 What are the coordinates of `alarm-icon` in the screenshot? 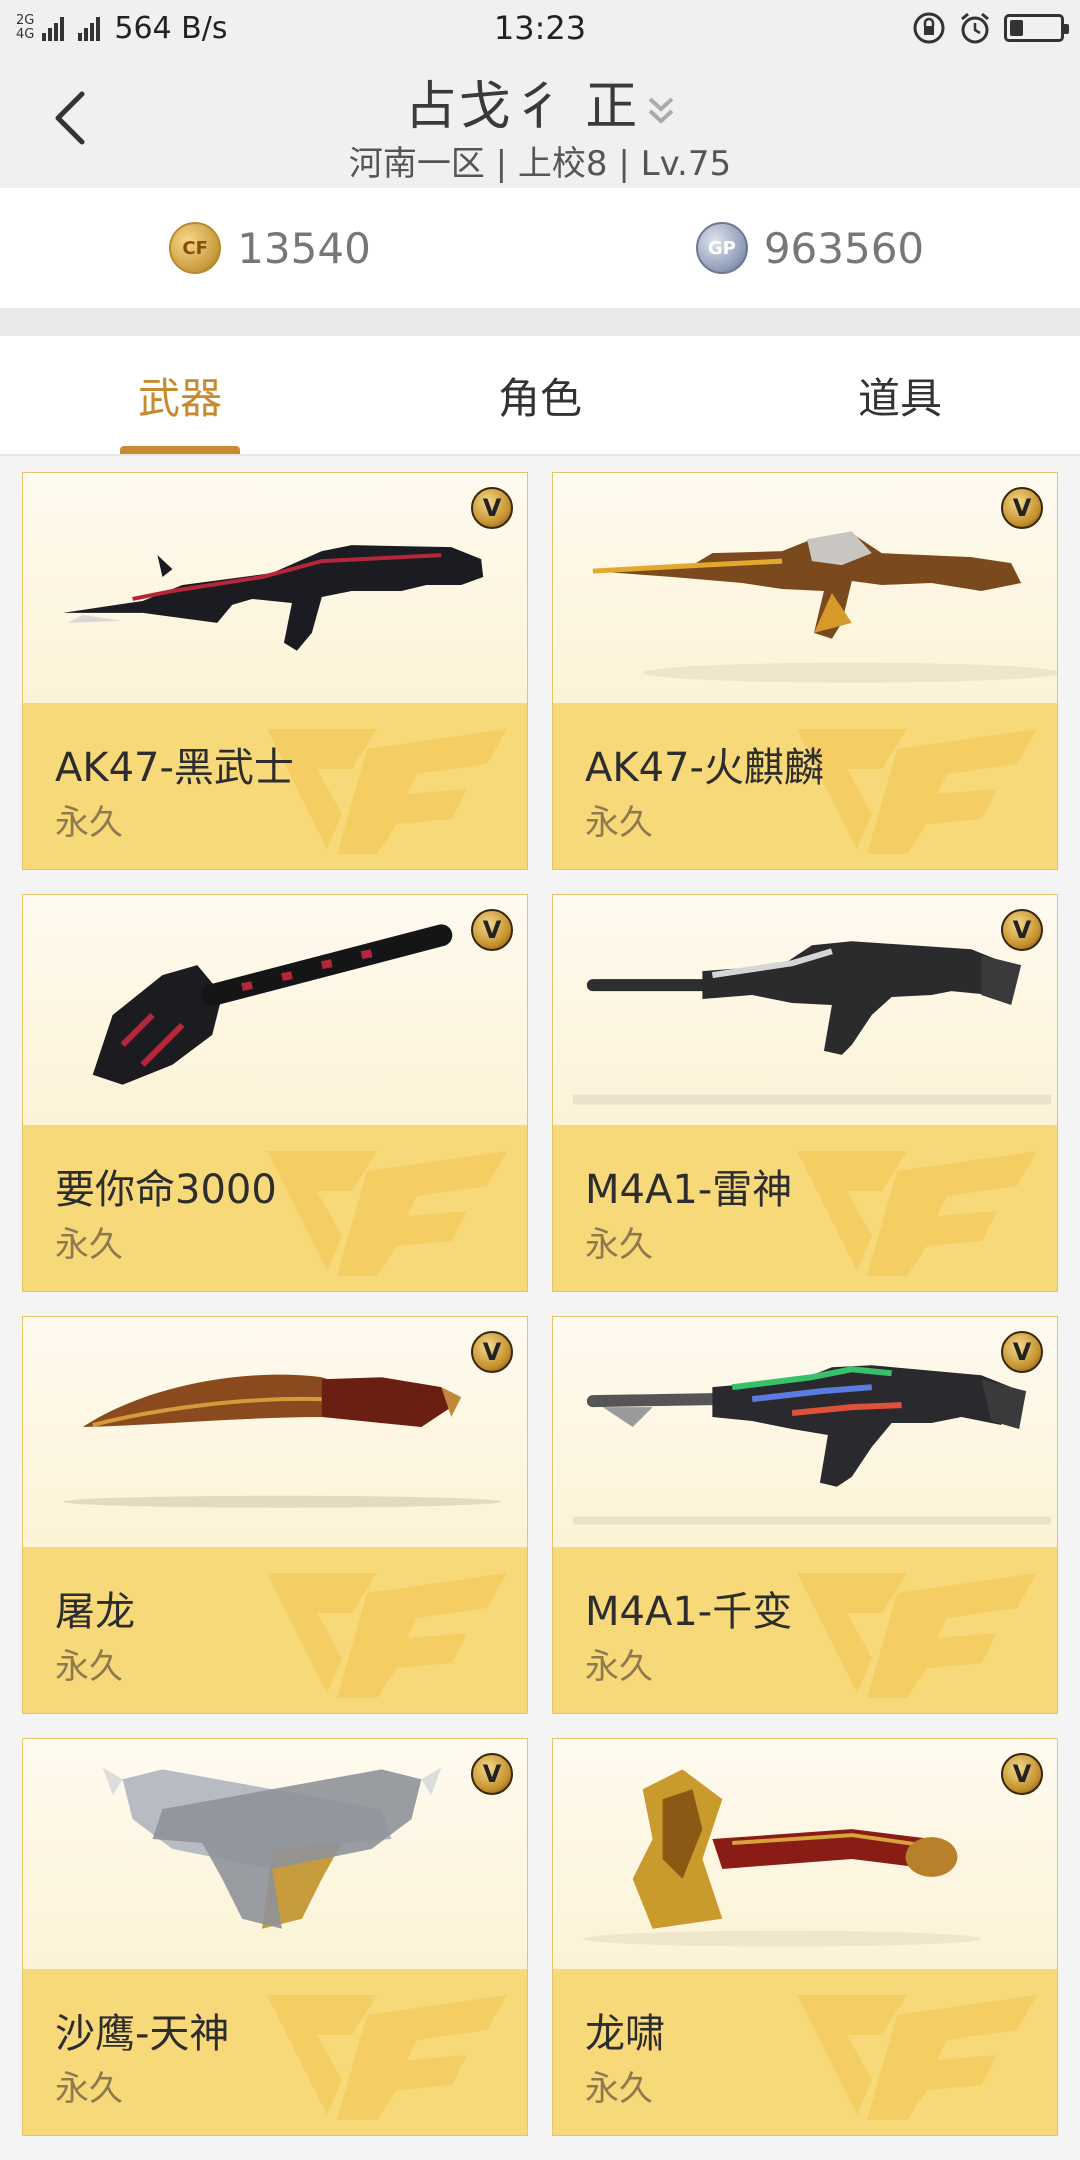 It's located at (975, 28).